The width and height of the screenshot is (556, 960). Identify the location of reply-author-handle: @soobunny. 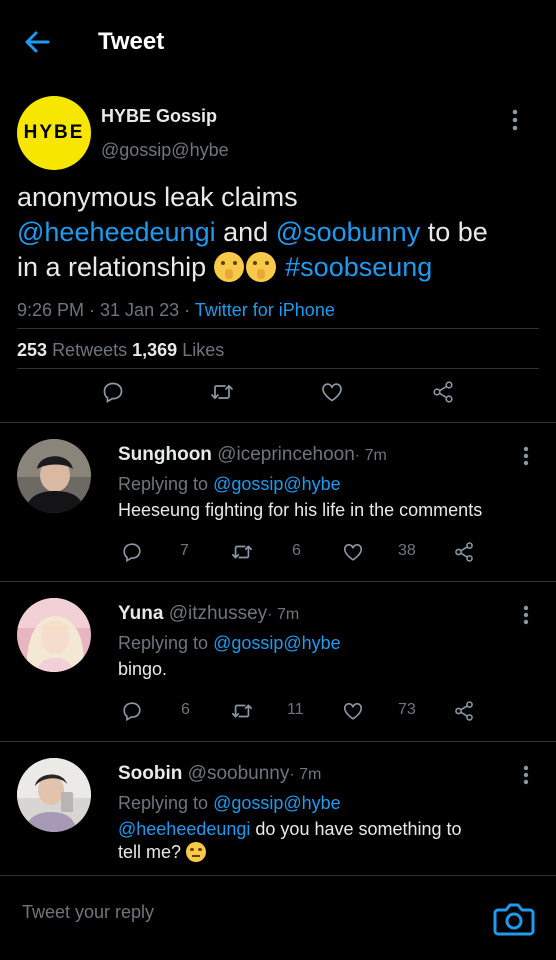
(239, 773).